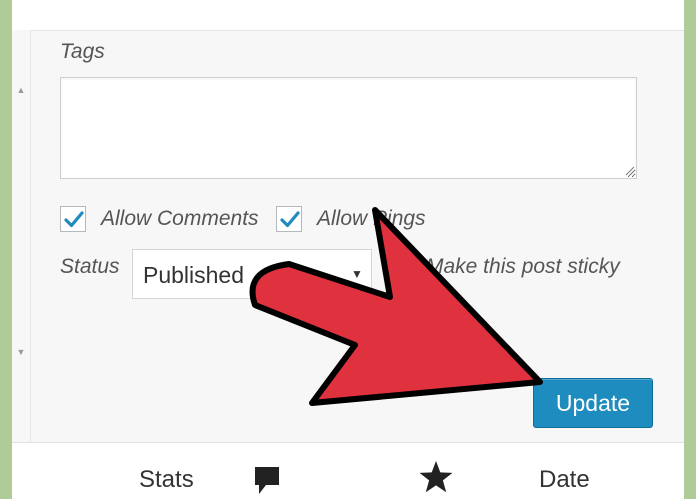 This screenshot has width=696, height=499. Describe the element at coordinates (252, 274) in the screenshot. I see `status-select: Published ▼` at that location.